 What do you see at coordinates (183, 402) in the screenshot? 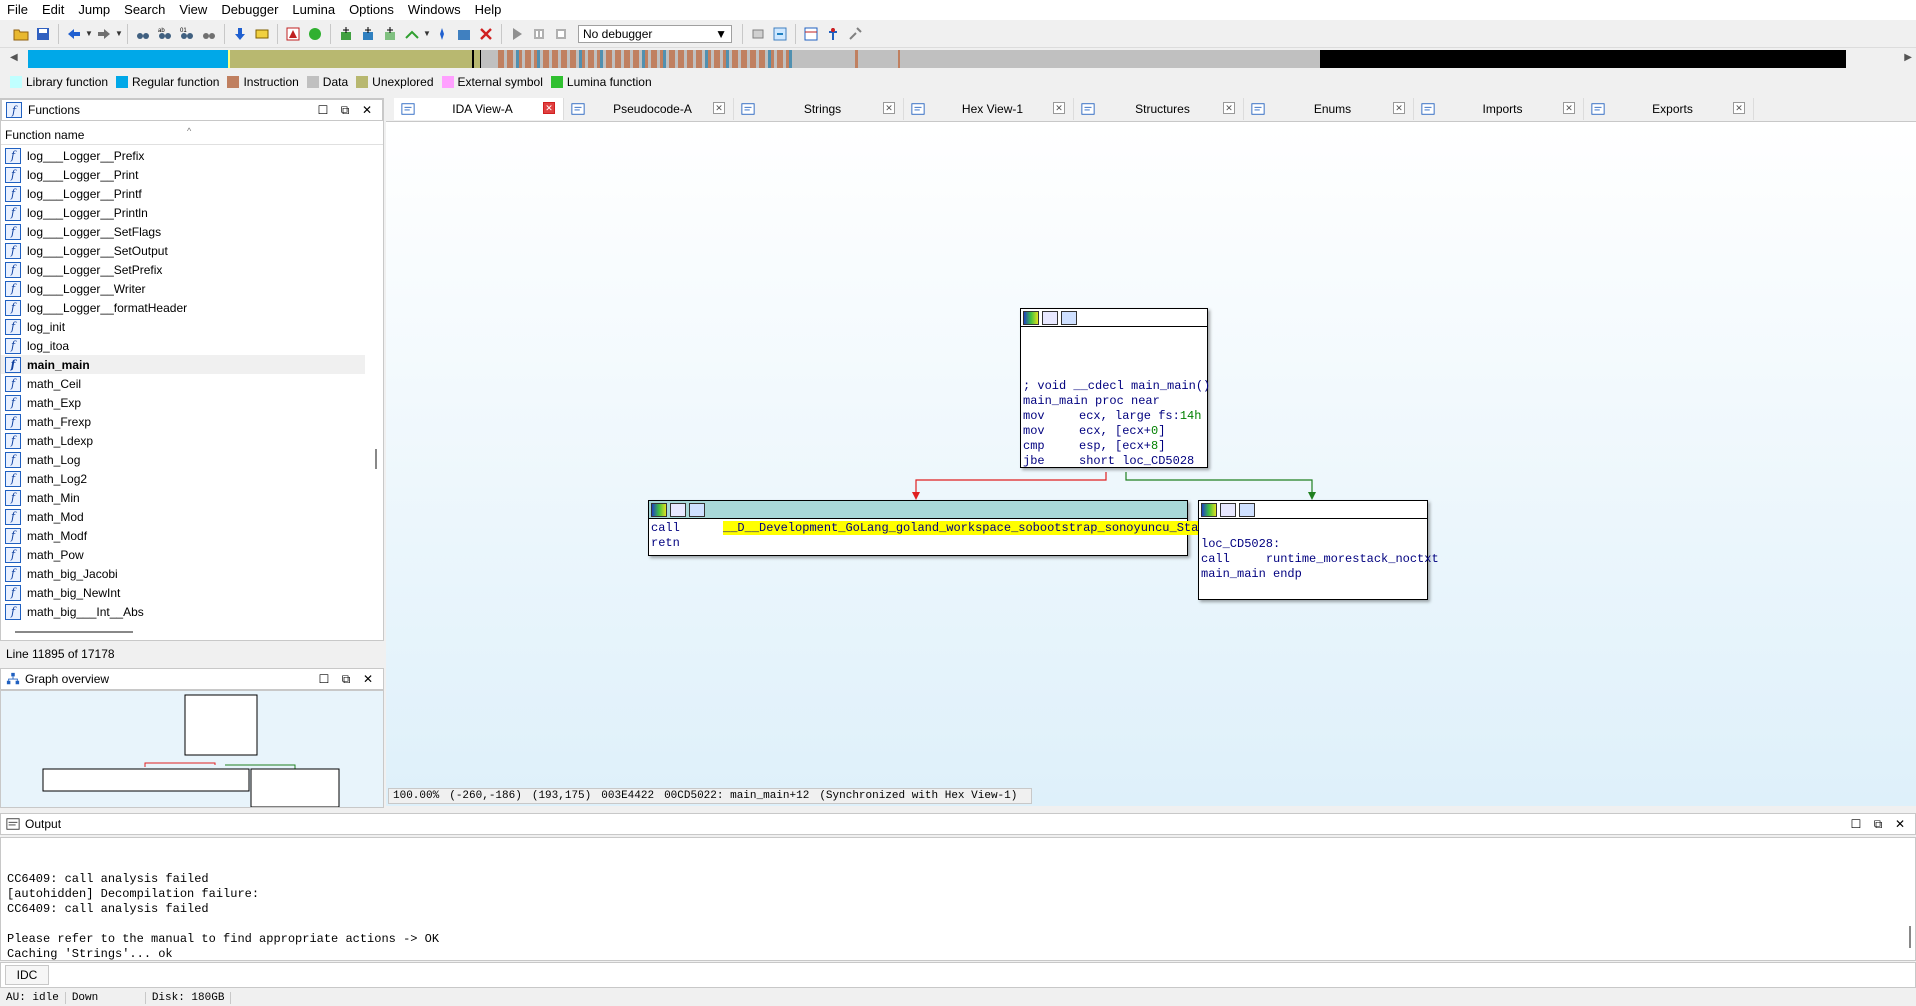
I see `function-list-item: f math_Exp` at bounding box center [183, 402].